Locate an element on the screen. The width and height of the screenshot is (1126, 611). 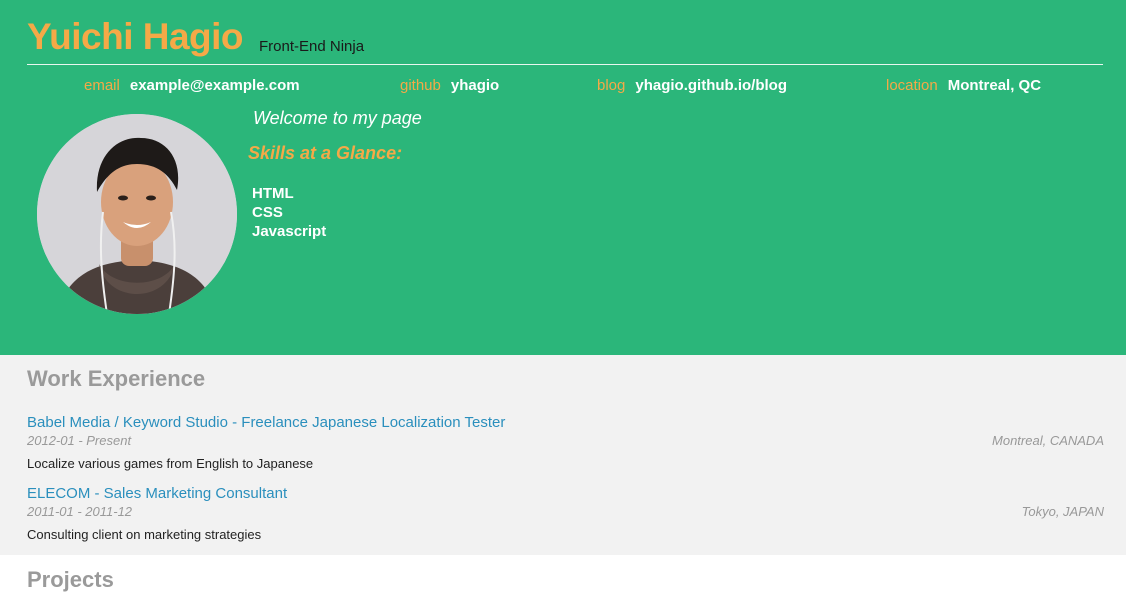
job-meta: 2011-01 - 2011-12 Tokyo, JAPAN is located at coordinates (565, 512).